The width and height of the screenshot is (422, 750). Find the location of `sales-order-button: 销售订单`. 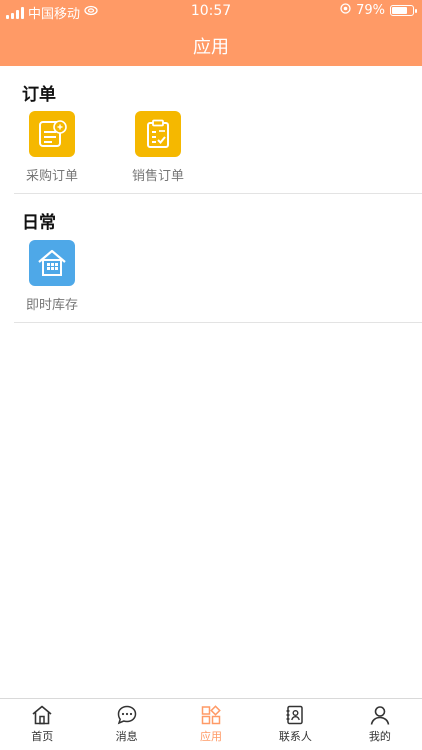

sales-order-button: 销售订单 is located at coordinates (158, 147).